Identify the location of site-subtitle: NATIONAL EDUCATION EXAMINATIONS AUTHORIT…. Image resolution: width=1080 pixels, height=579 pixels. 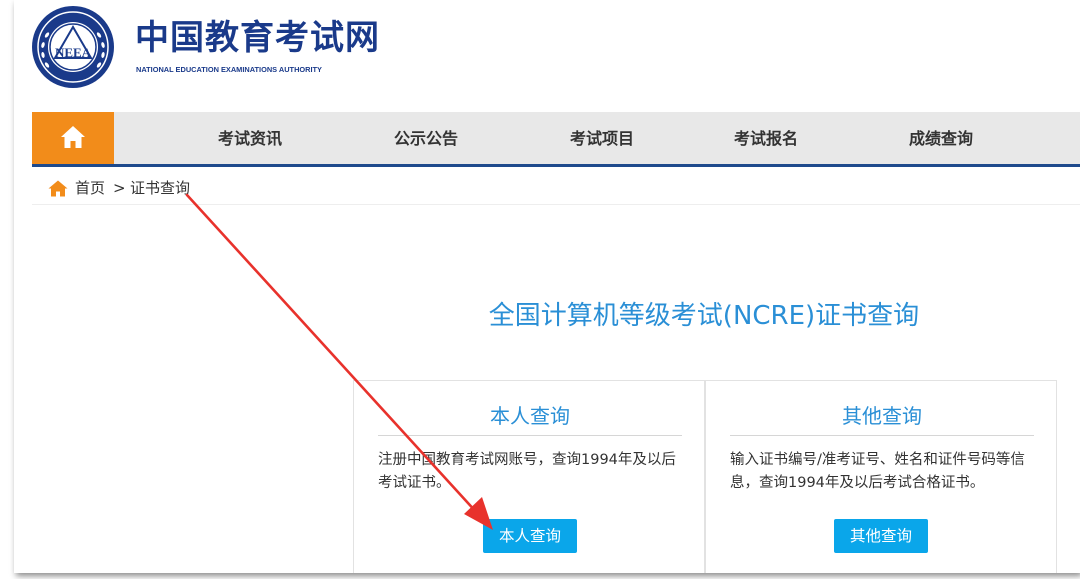
(229, 69).